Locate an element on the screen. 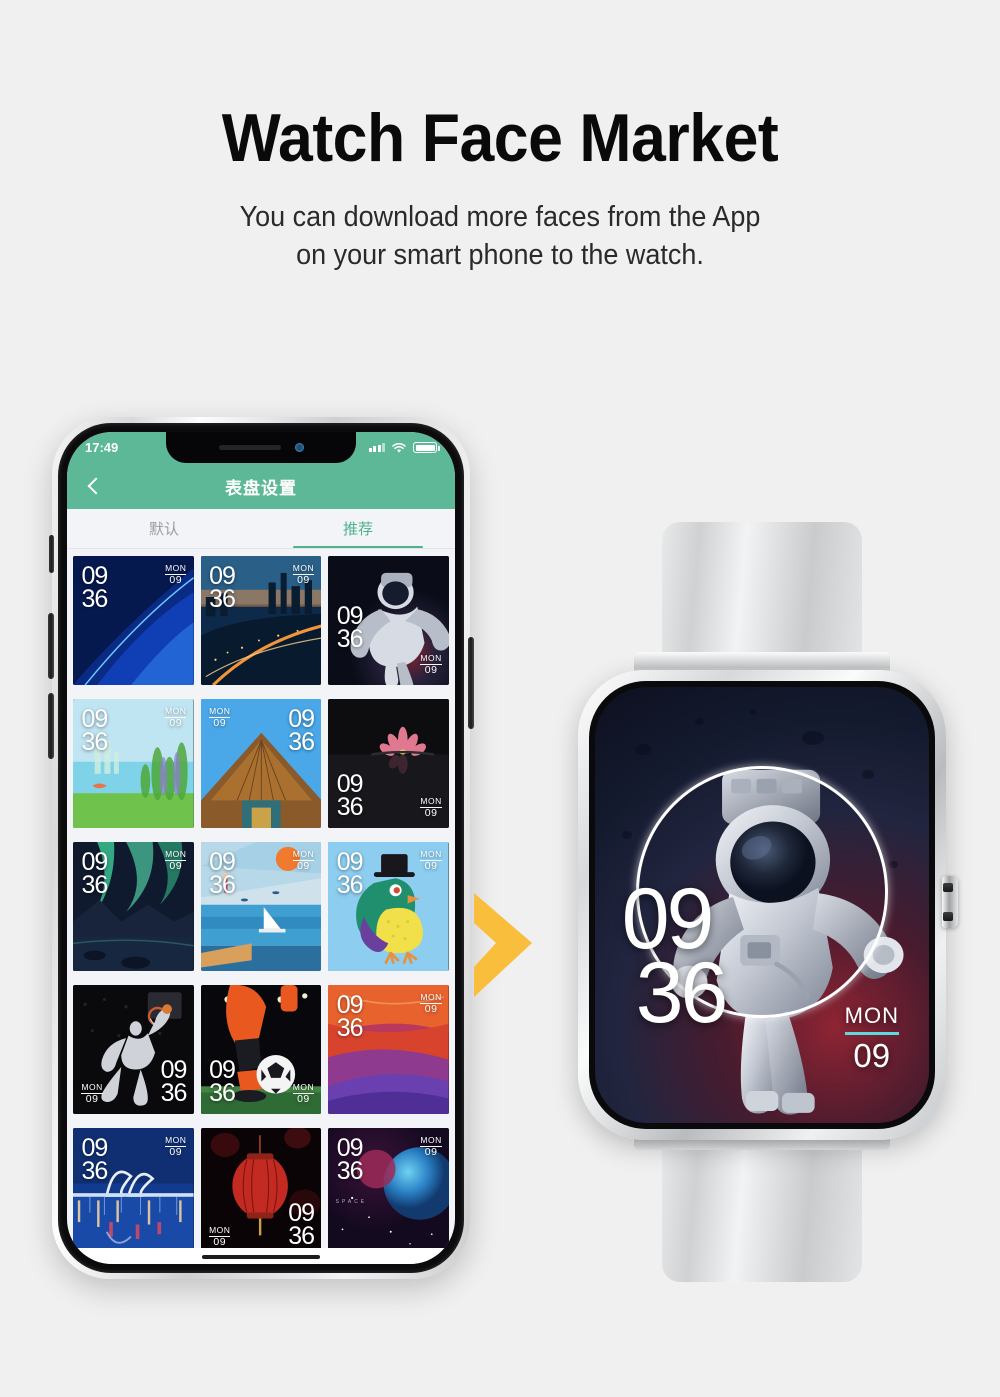 Image resolution: width=1000 pixels, height=1397 pixels. phone-notch is located at coordinates (261, 447).